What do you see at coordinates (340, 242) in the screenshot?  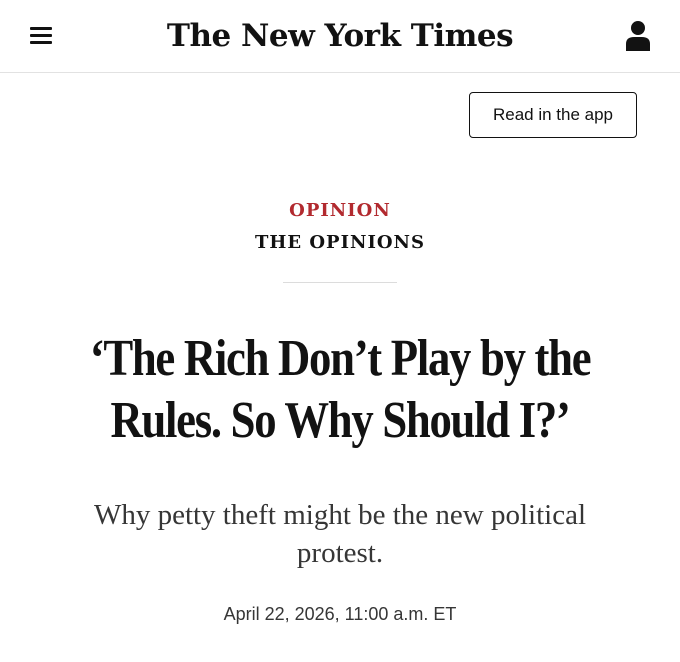 I see `section-label: THE OPINIONS` at bounding box center [340, 242].